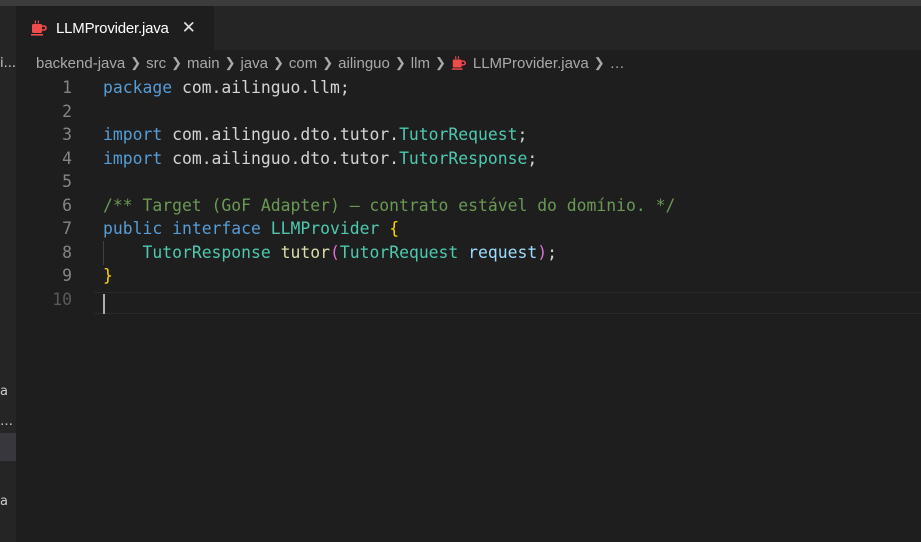 The height and width of the screenshot is (542, 921). I want to click on breadcrumb-item: backend-java, so click(80, 63).